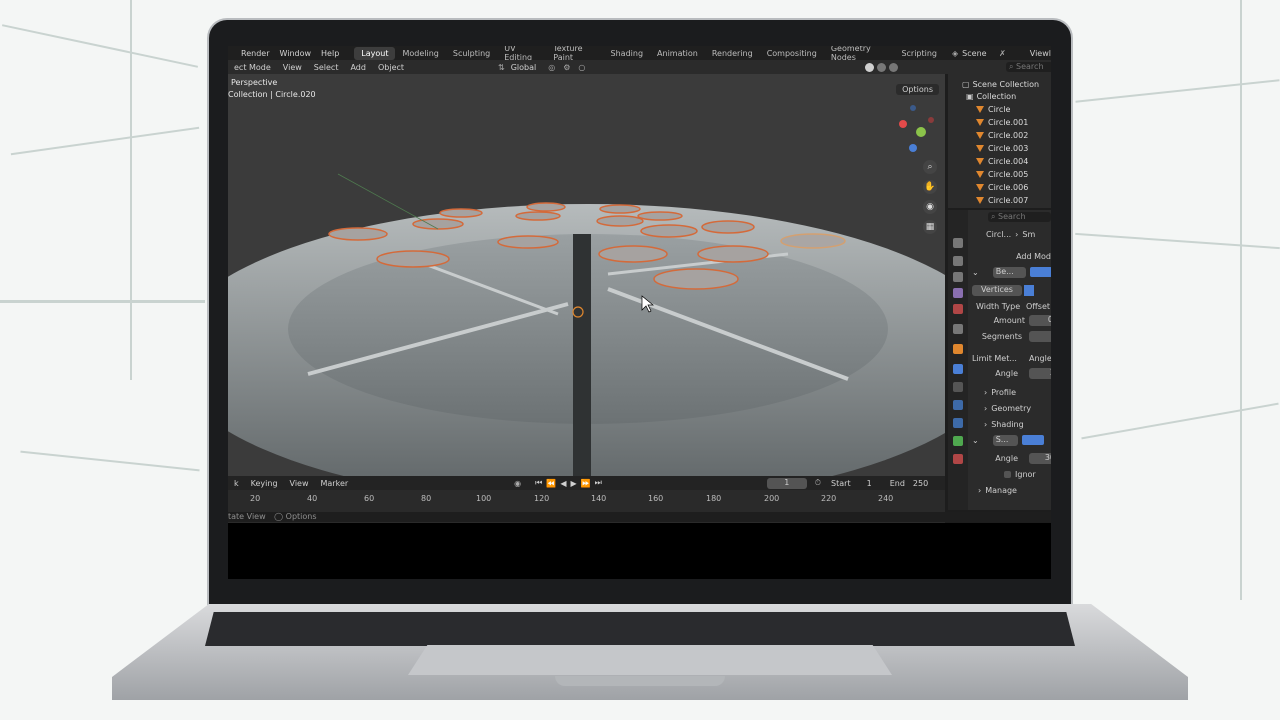 This screenshot has width=1280, height=720. Describe the element at coordinates (916, 129) in the screenshot. I see `navigation-gizmo` at that location.